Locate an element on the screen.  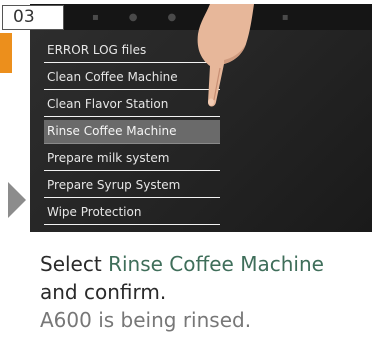
accent-tab is located at coordinates (6, 53).